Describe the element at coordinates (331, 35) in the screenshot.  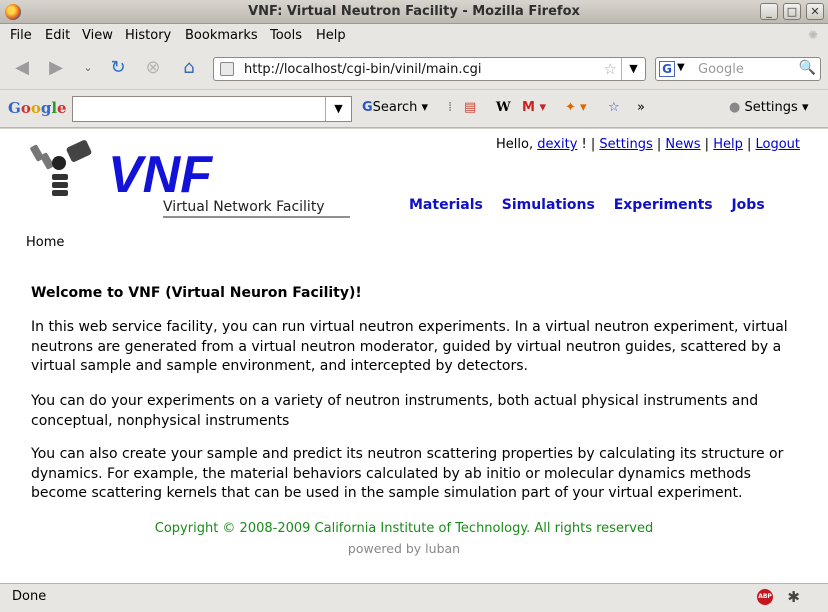
I see `menu-help: Help` at that location.